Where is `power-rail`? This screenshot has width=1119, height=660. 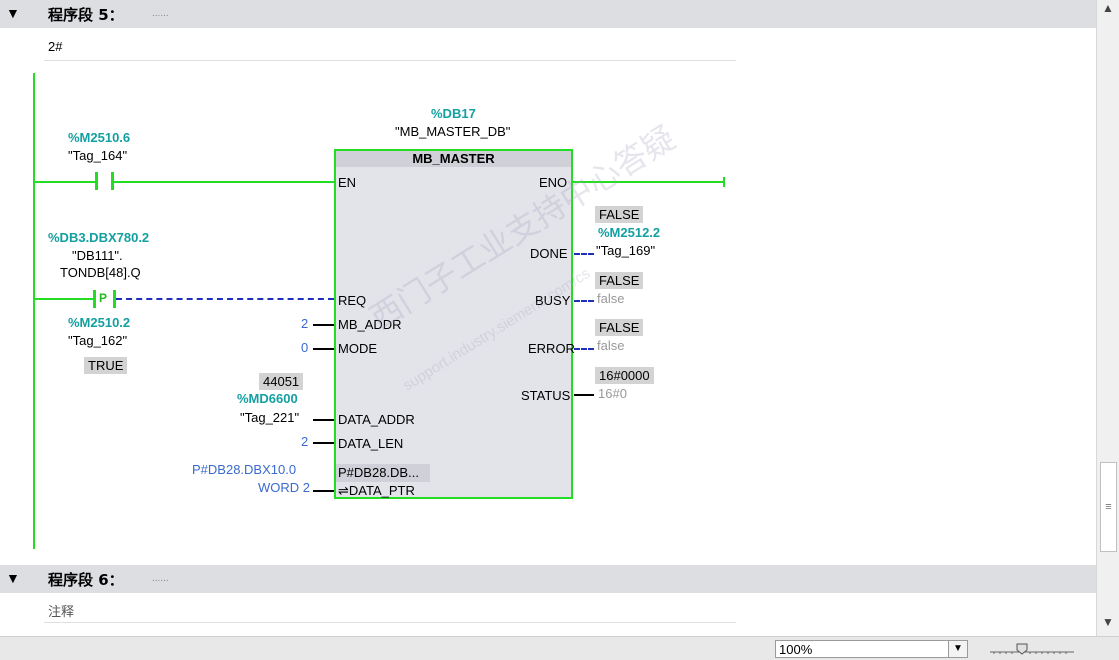 power-rail is located at coordinates (34, 311).